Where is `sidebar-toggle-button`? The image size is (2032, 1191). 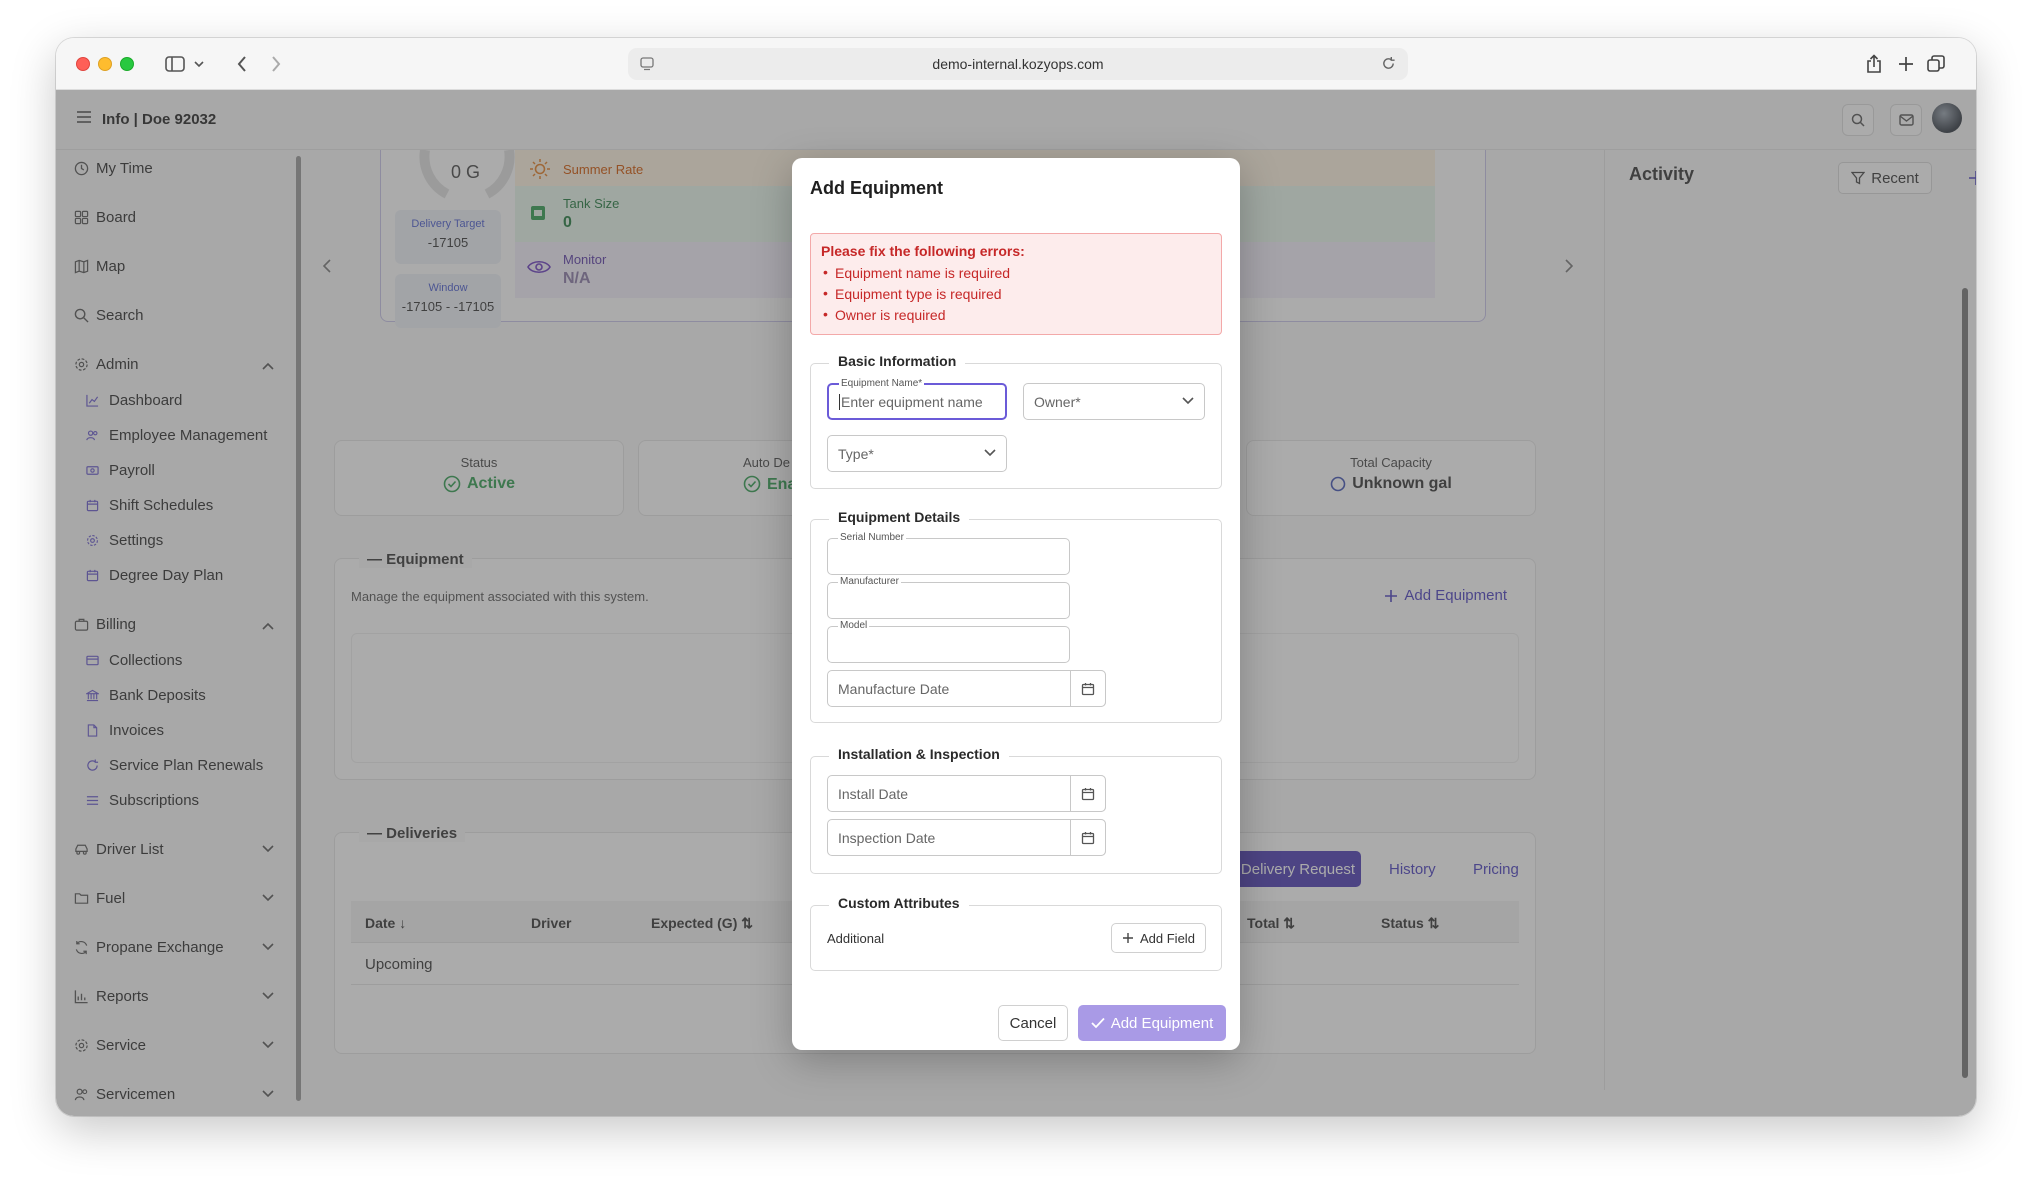 sidebar-toggle-button is located at coordinates (186, 64).